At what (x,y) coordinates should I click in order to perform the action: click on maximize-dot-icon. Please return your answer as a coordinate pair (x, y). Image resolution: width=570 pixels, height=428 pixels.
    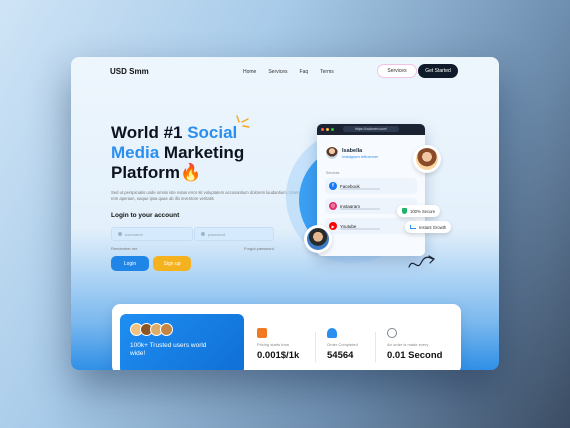
    Looking at the image, I should click on (332, 129).